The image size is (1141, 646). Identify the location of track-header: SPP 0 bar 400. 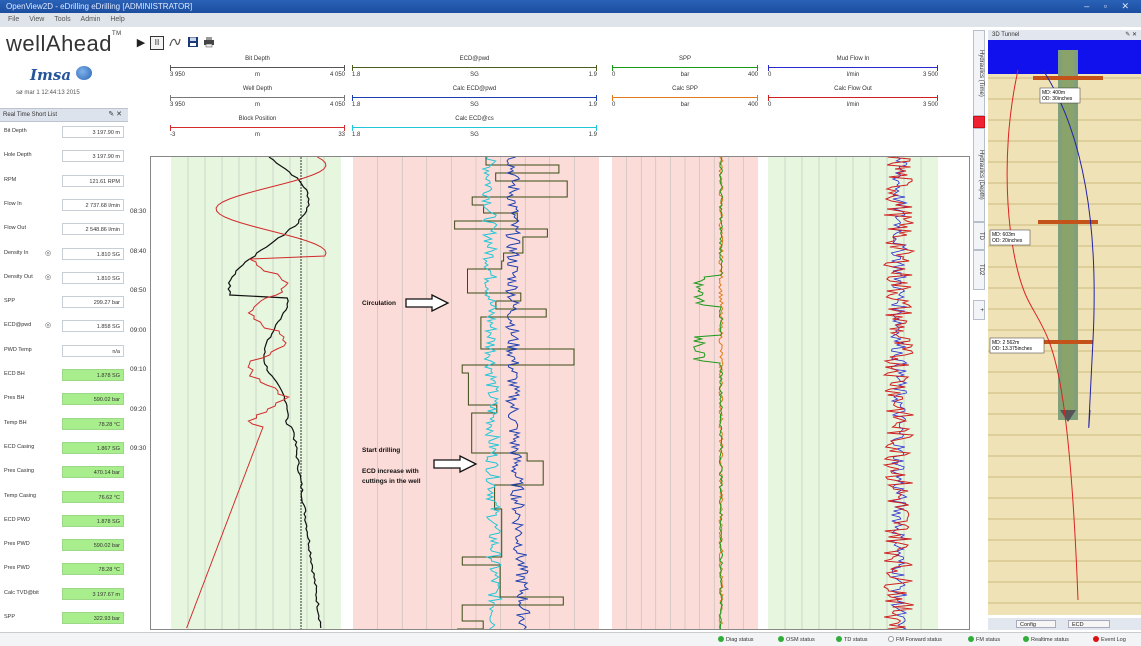
(685, 71).